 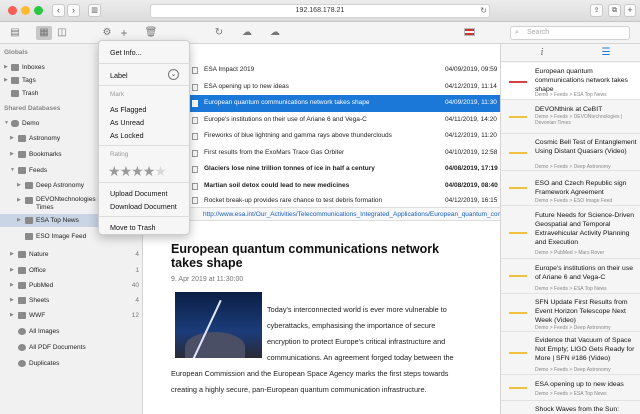 What do you see at coordinates (44, 33) in the screenshot?
I see `view-columns-icon: ▦` at bounding box center [44, 33].